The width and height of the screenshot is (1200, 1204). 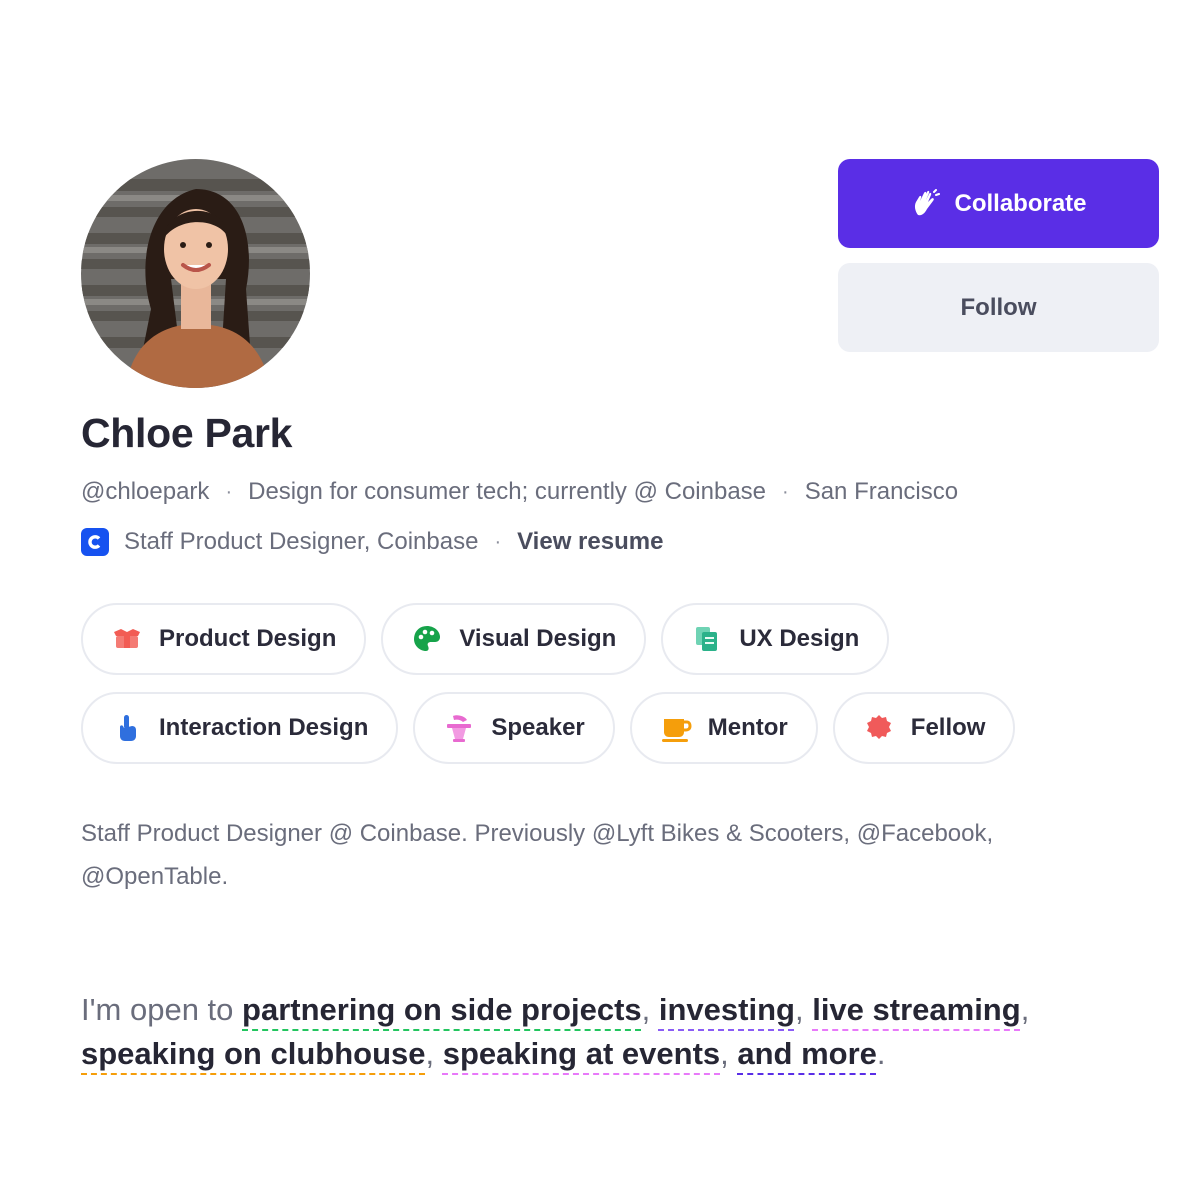 I want to click on follow-button: Follow, so click(x=998, y=307).